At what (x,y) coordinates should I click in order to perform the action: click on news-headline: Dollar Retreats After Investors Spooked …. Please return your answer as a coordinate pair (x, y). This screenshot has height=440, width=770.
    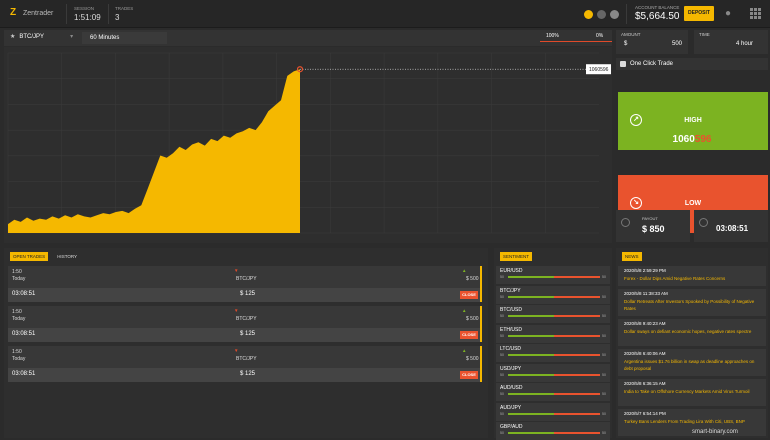
    Looking at the image, I should click on (692, 305).